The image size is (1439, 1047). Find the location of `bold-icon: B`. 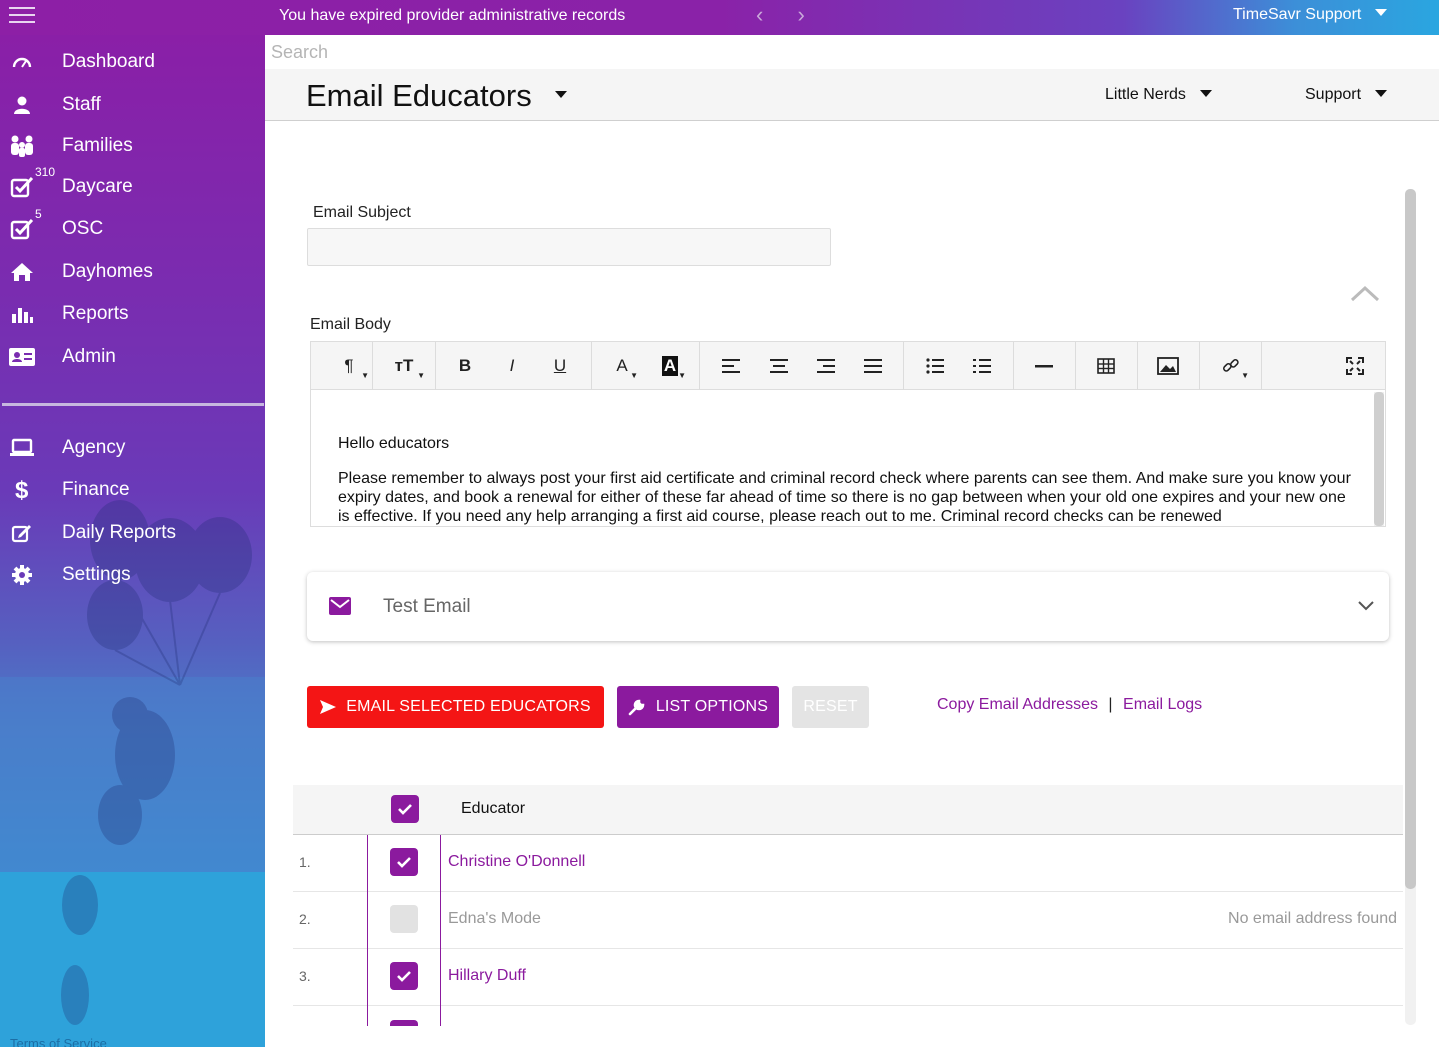

bold-icon: B is located at coordinates (465, 365).